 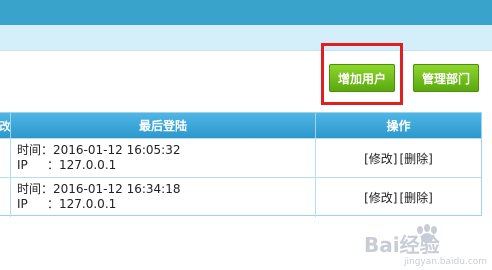 What do you see at coordinates (162, 125) in the screenshot?
I see `column-header-last-login: 最后登陆` at bounding box center [162, 125].